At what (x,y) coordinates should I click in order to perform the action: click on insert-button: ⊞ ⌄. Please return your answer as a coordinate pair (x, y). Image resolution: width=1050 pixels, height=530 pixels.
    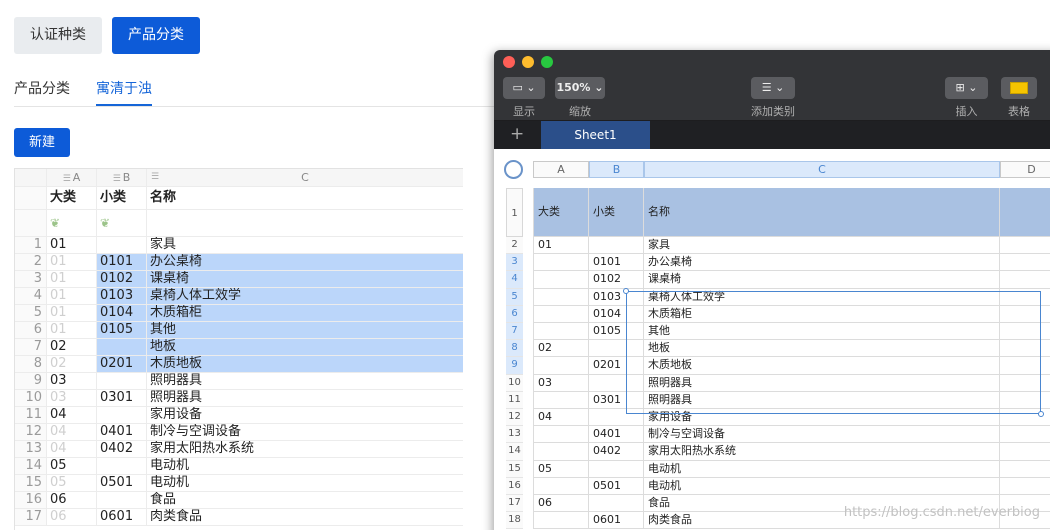
    Looking at the image, I should click on (966, 88).